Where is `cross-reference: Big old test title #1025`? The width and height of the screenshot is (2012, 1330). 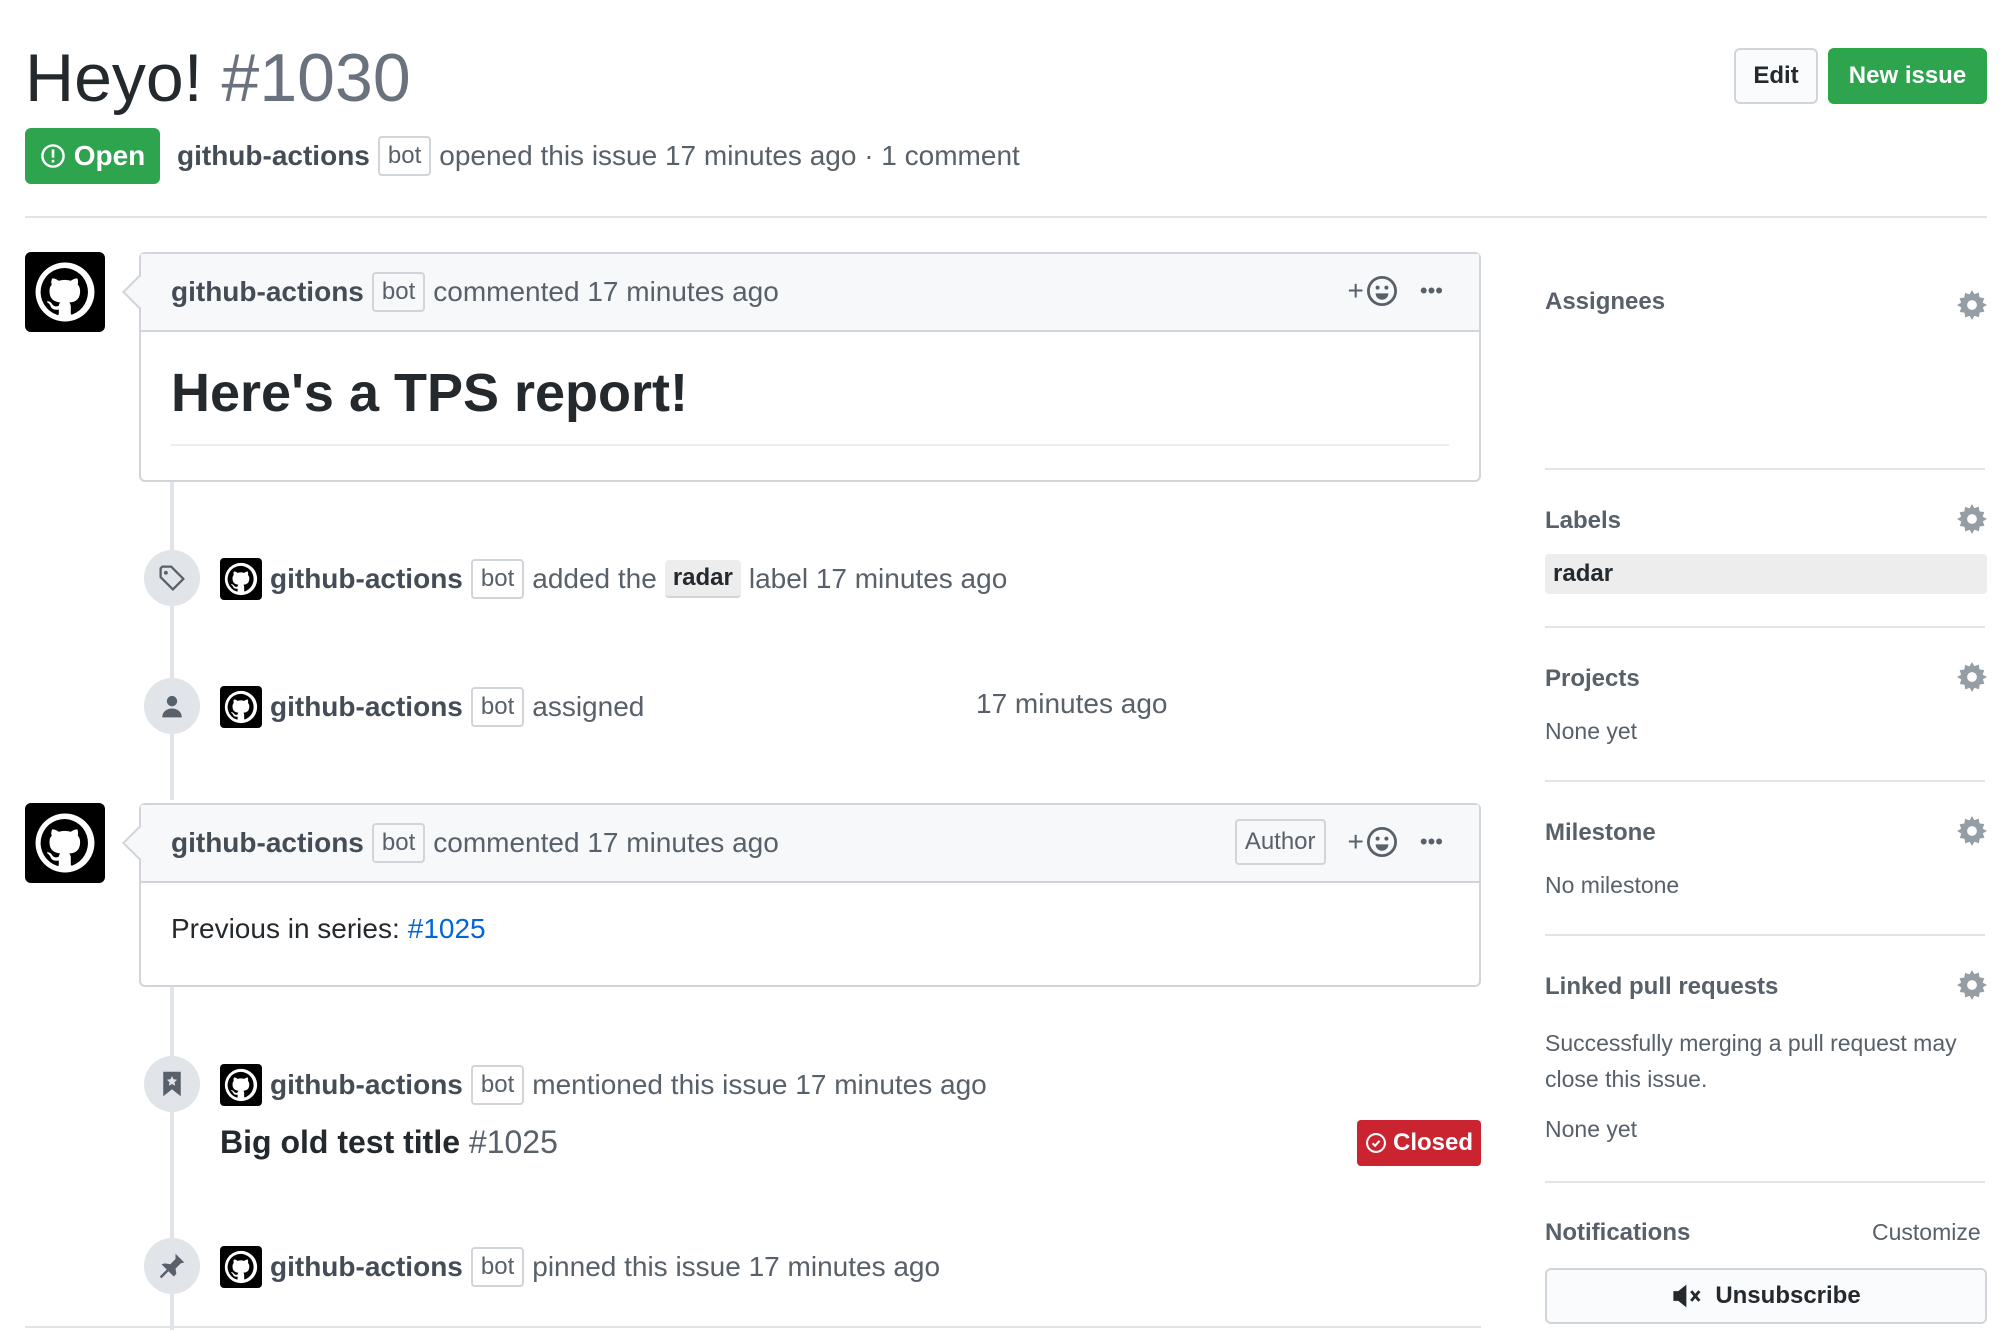
cross-reference: Big old test title #1025 is located at coordinates (389, 1142).